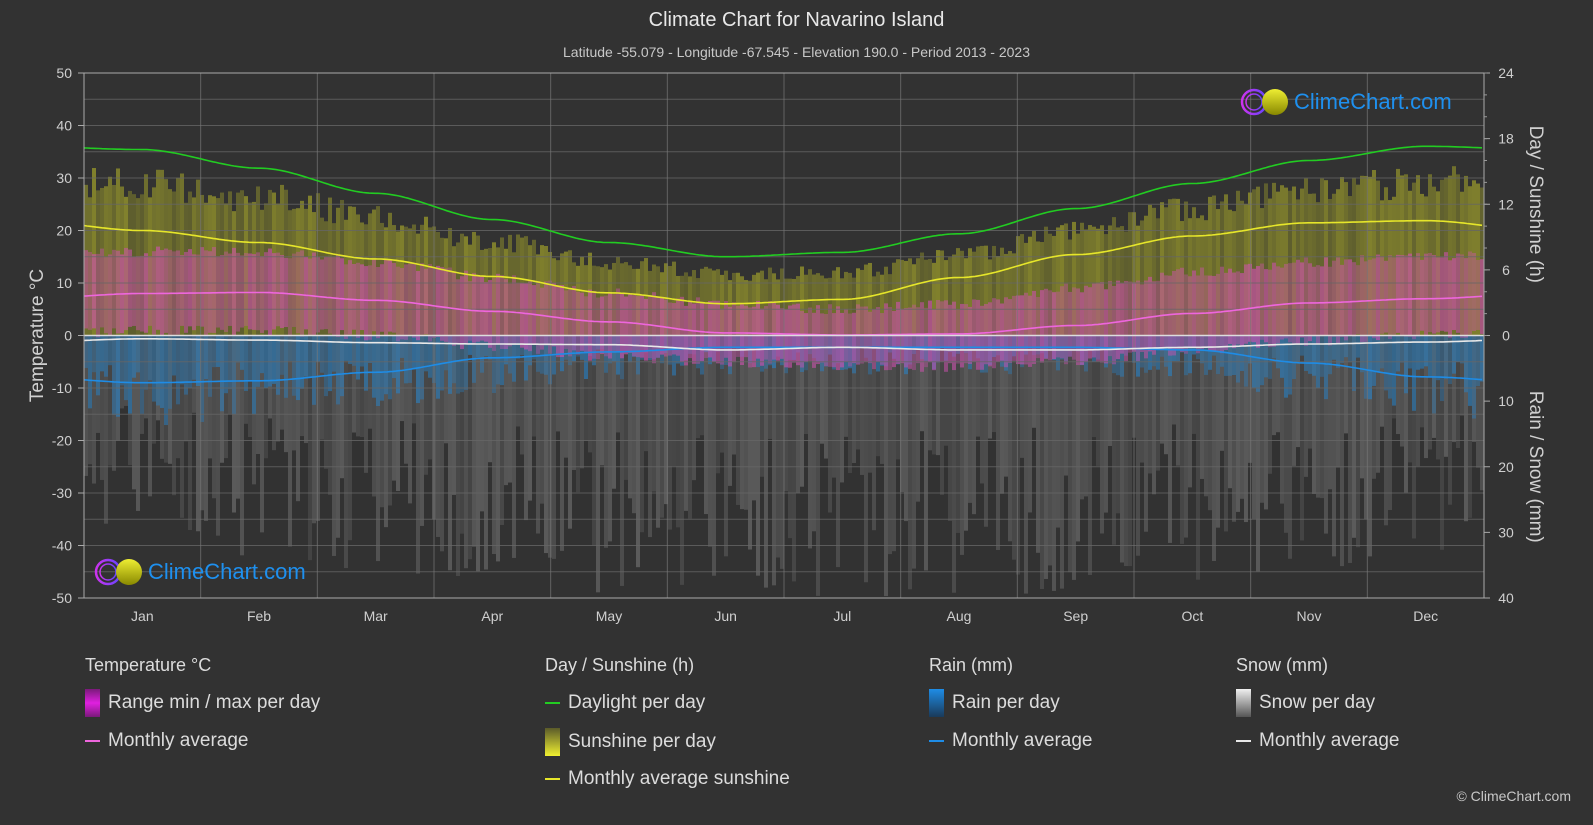 The image size is (1593, 825). What do you see at coordinates (936, 703) in the screenshot?
I see `rain-swatch-icon` at bounding box center [936, 703].